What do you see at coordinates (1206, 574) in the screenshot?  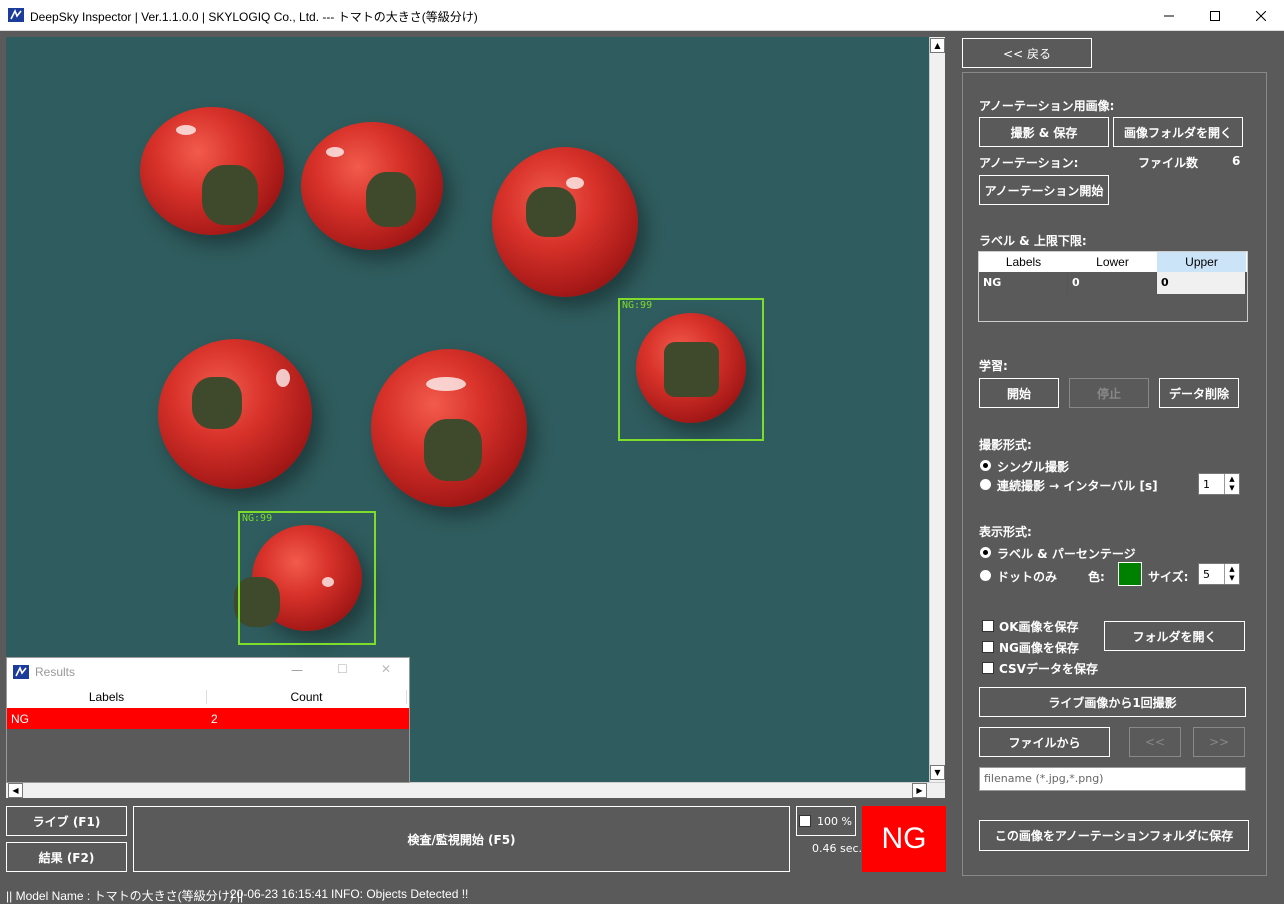 I see `size-value: 5` at bounding box center [1206, 574].